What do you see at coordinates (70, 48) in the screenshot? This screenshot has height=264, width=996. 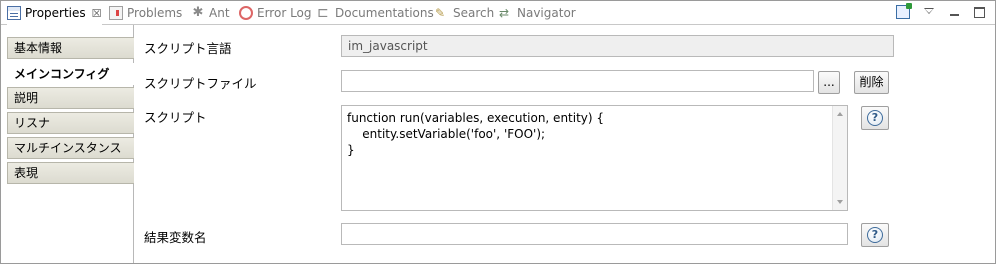 I see `nav-item-basic-info: 基本情報` at bounding box center [70, 48].